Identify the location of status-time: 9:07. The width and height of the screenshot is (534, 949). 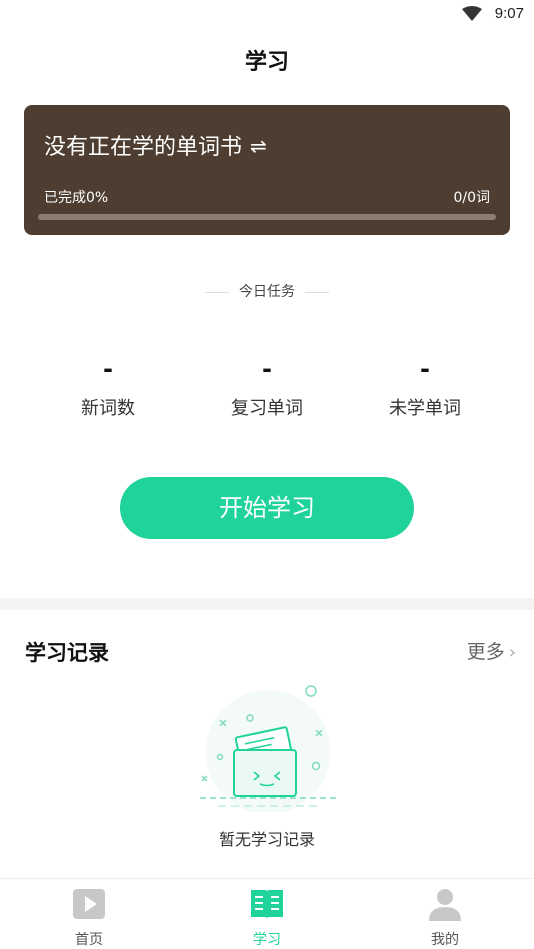
(509, 13).